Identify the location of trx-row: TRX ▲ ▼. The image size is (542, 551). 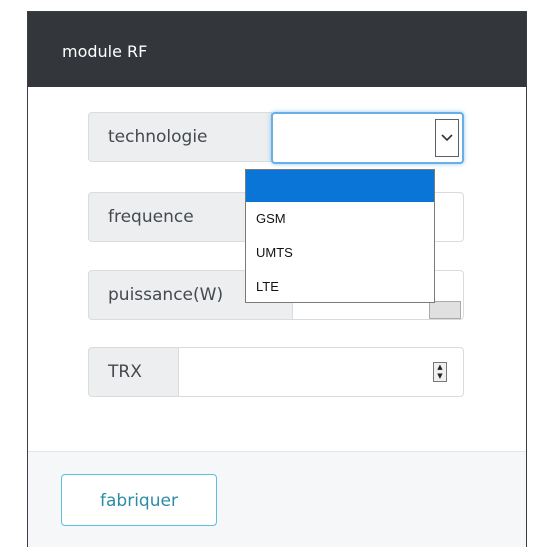
(276, 372).